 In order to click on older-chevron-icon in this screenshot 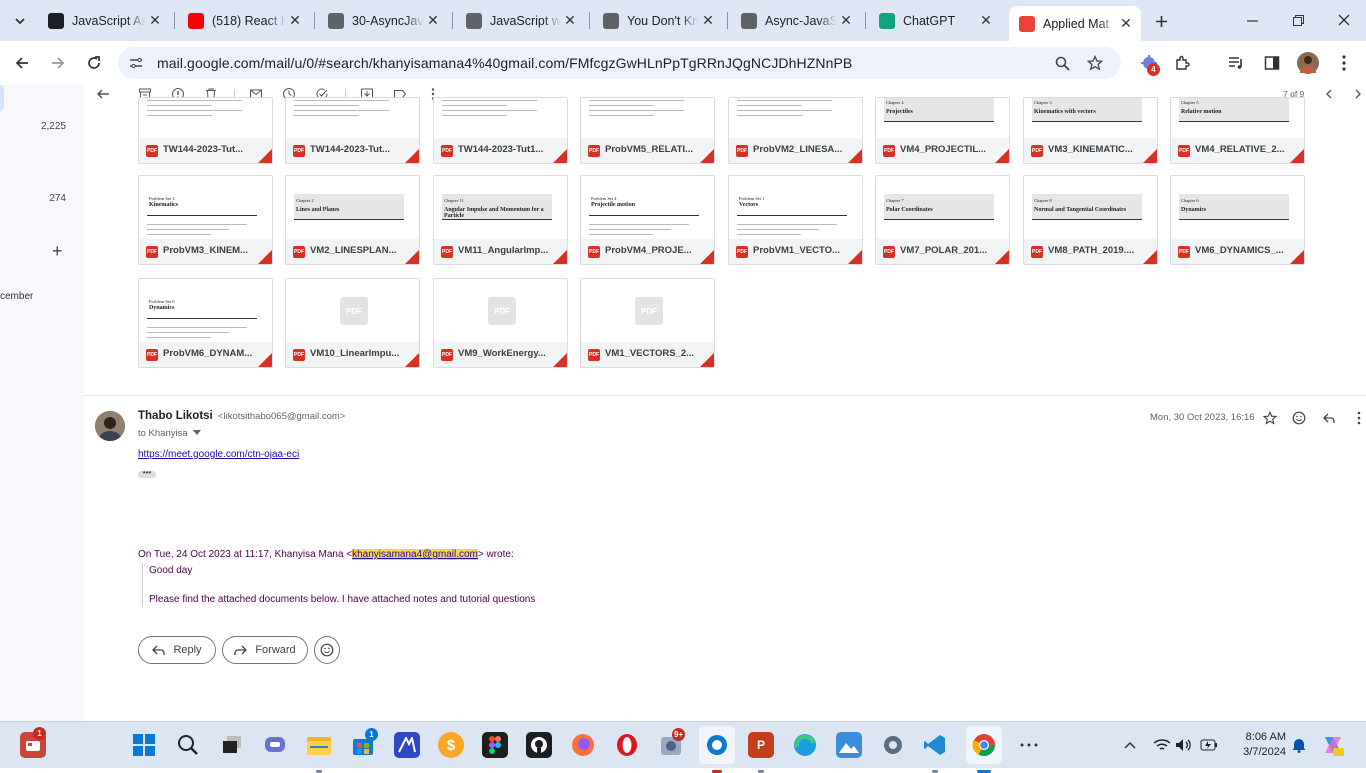, I will do `click(1358, 95)`.